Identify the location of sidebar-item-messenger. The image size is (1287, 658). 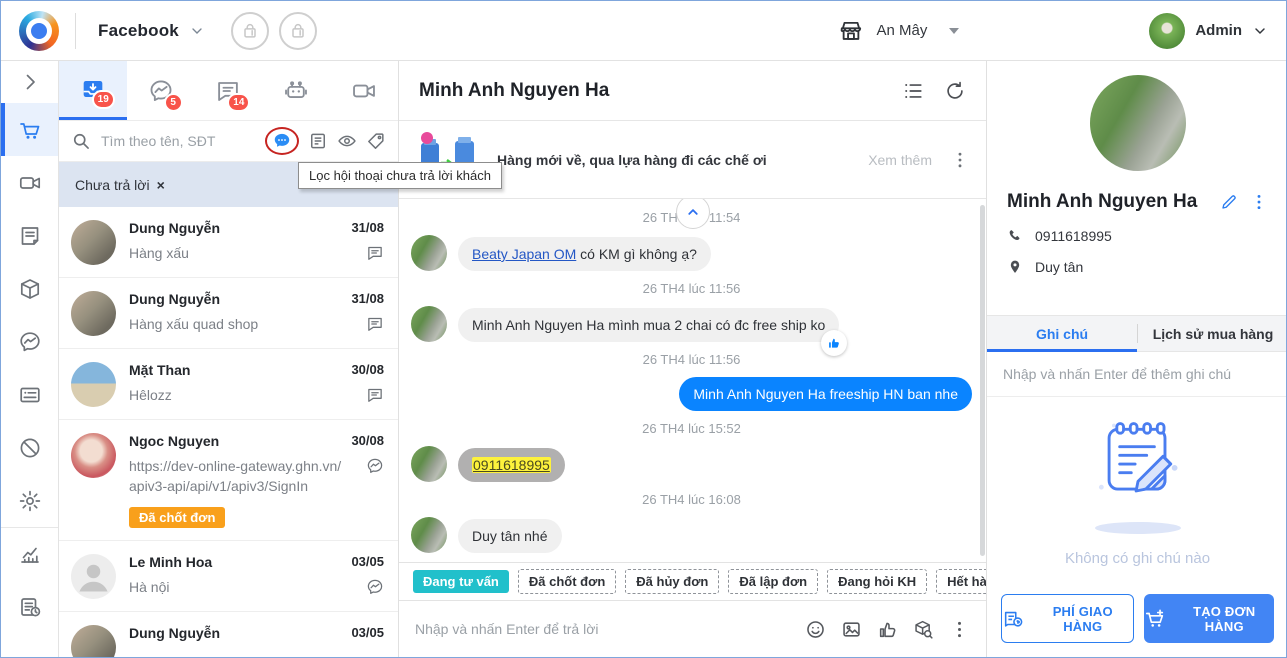
(29, 341).